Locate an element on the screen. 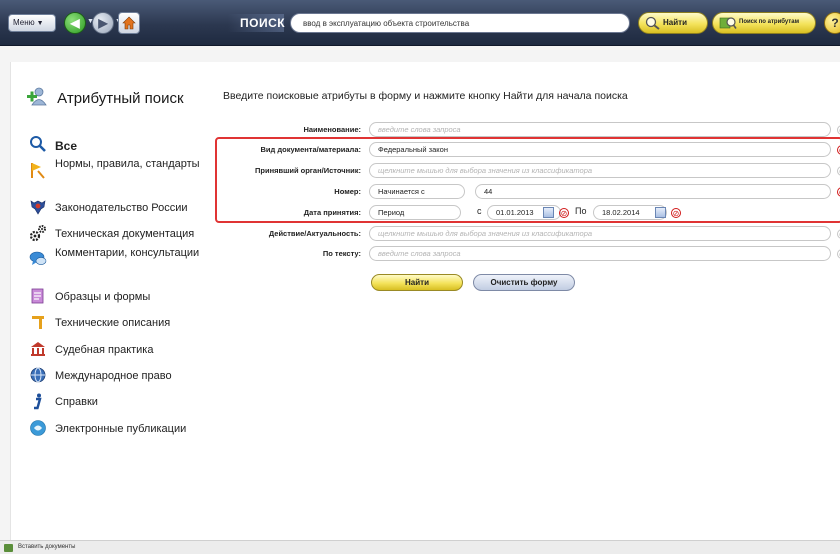 This screenshot has width=840, height=554. sidebar-item-comments: Комментарии, консультации is located at coordinates (121, 265).